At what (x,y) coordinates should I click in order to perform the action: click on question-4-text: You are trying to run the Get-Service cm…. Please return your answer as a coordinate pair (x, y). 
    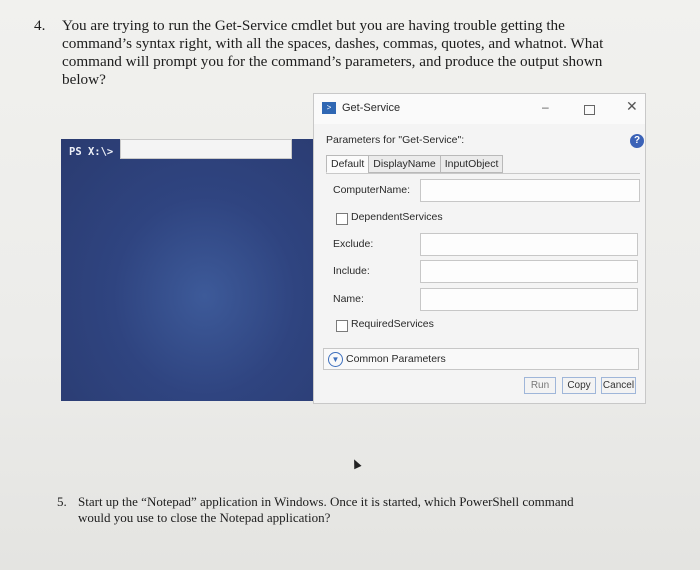
    Looking at the image, I should click on (333, 52).